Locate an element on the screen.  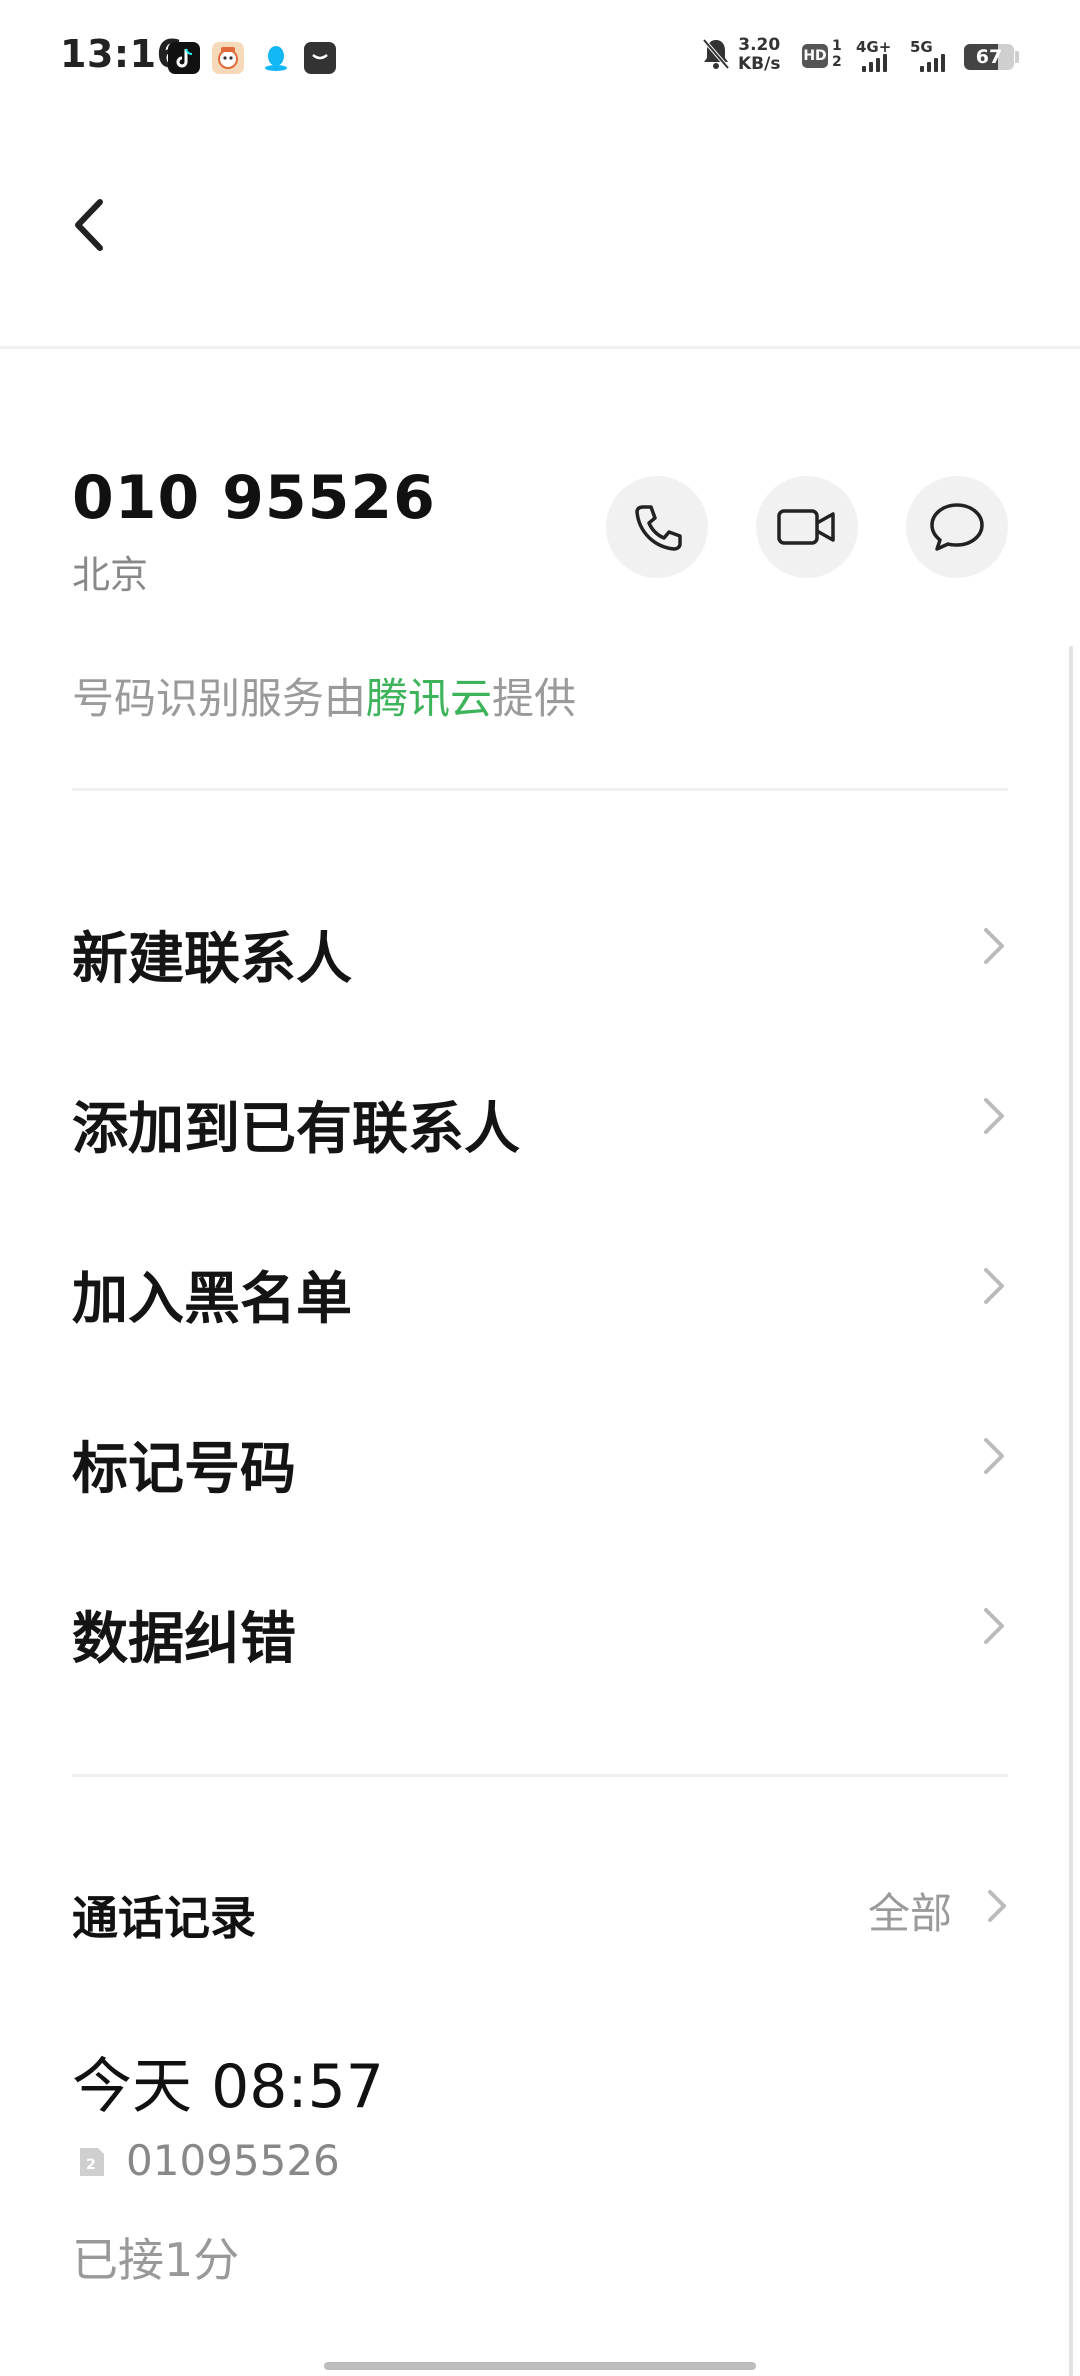
status-bar: 13:16 3.20 KB/s HD 1 2 4G+ 5G 67 is located at coordinates (540, 59).